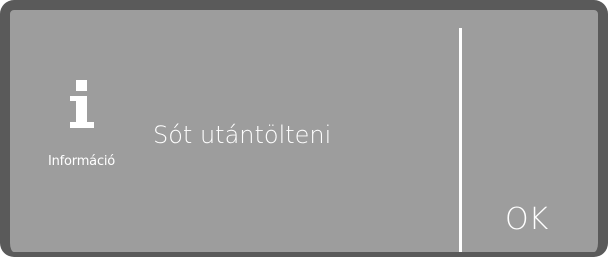 The height and width of the screenshot is (257, 608). Describe the element at coordinates (82, 161) in the screenshot. I see `info-icon-label: Információ` at that location.